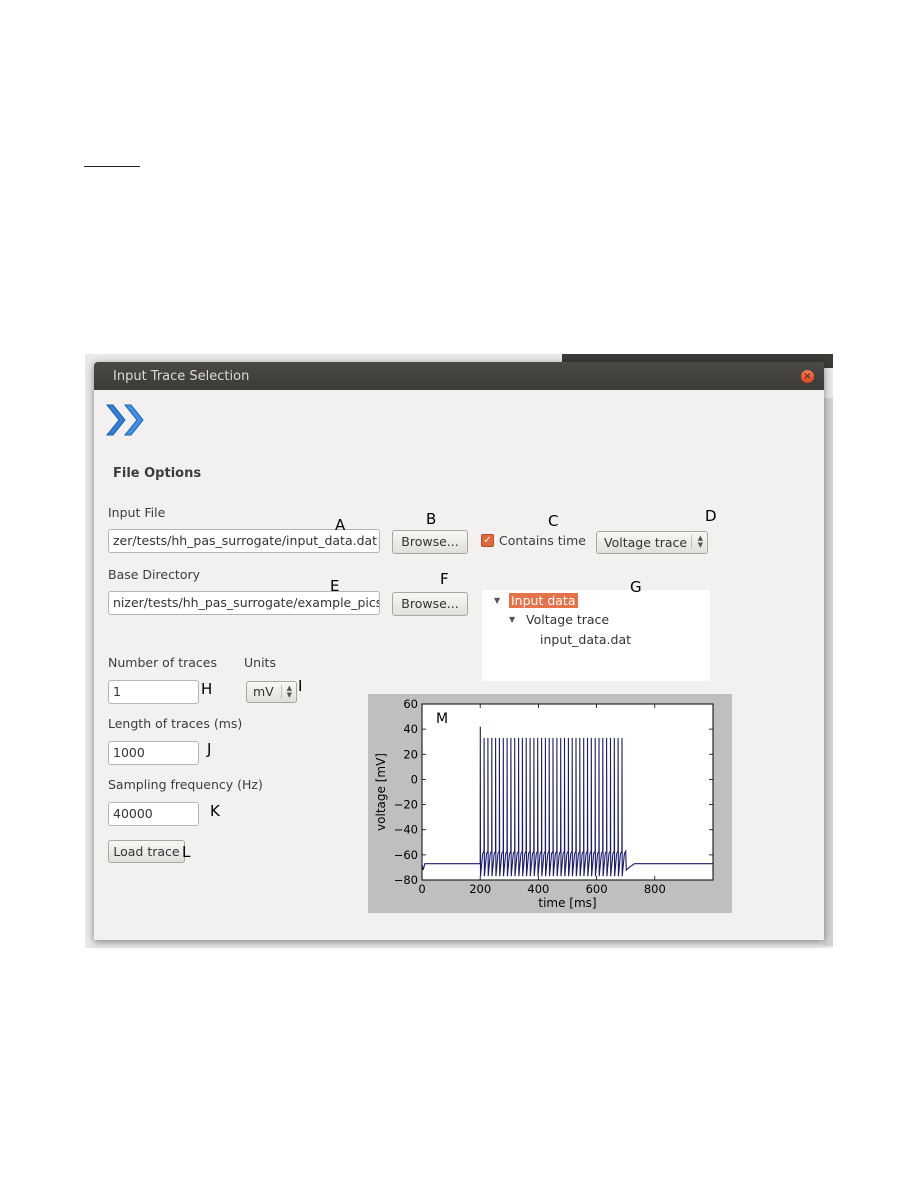  What do you see at coordinates (153, 753) in the screenshot?
I see `length-field: 1000` at bounding box center [153, 753].